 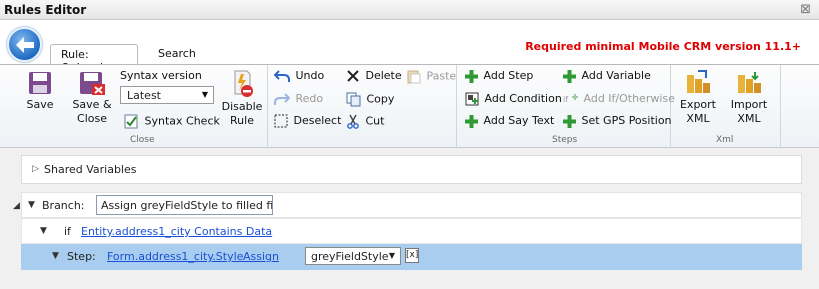 I want to click on cut-button: Cut, so click(x=365, y=121).